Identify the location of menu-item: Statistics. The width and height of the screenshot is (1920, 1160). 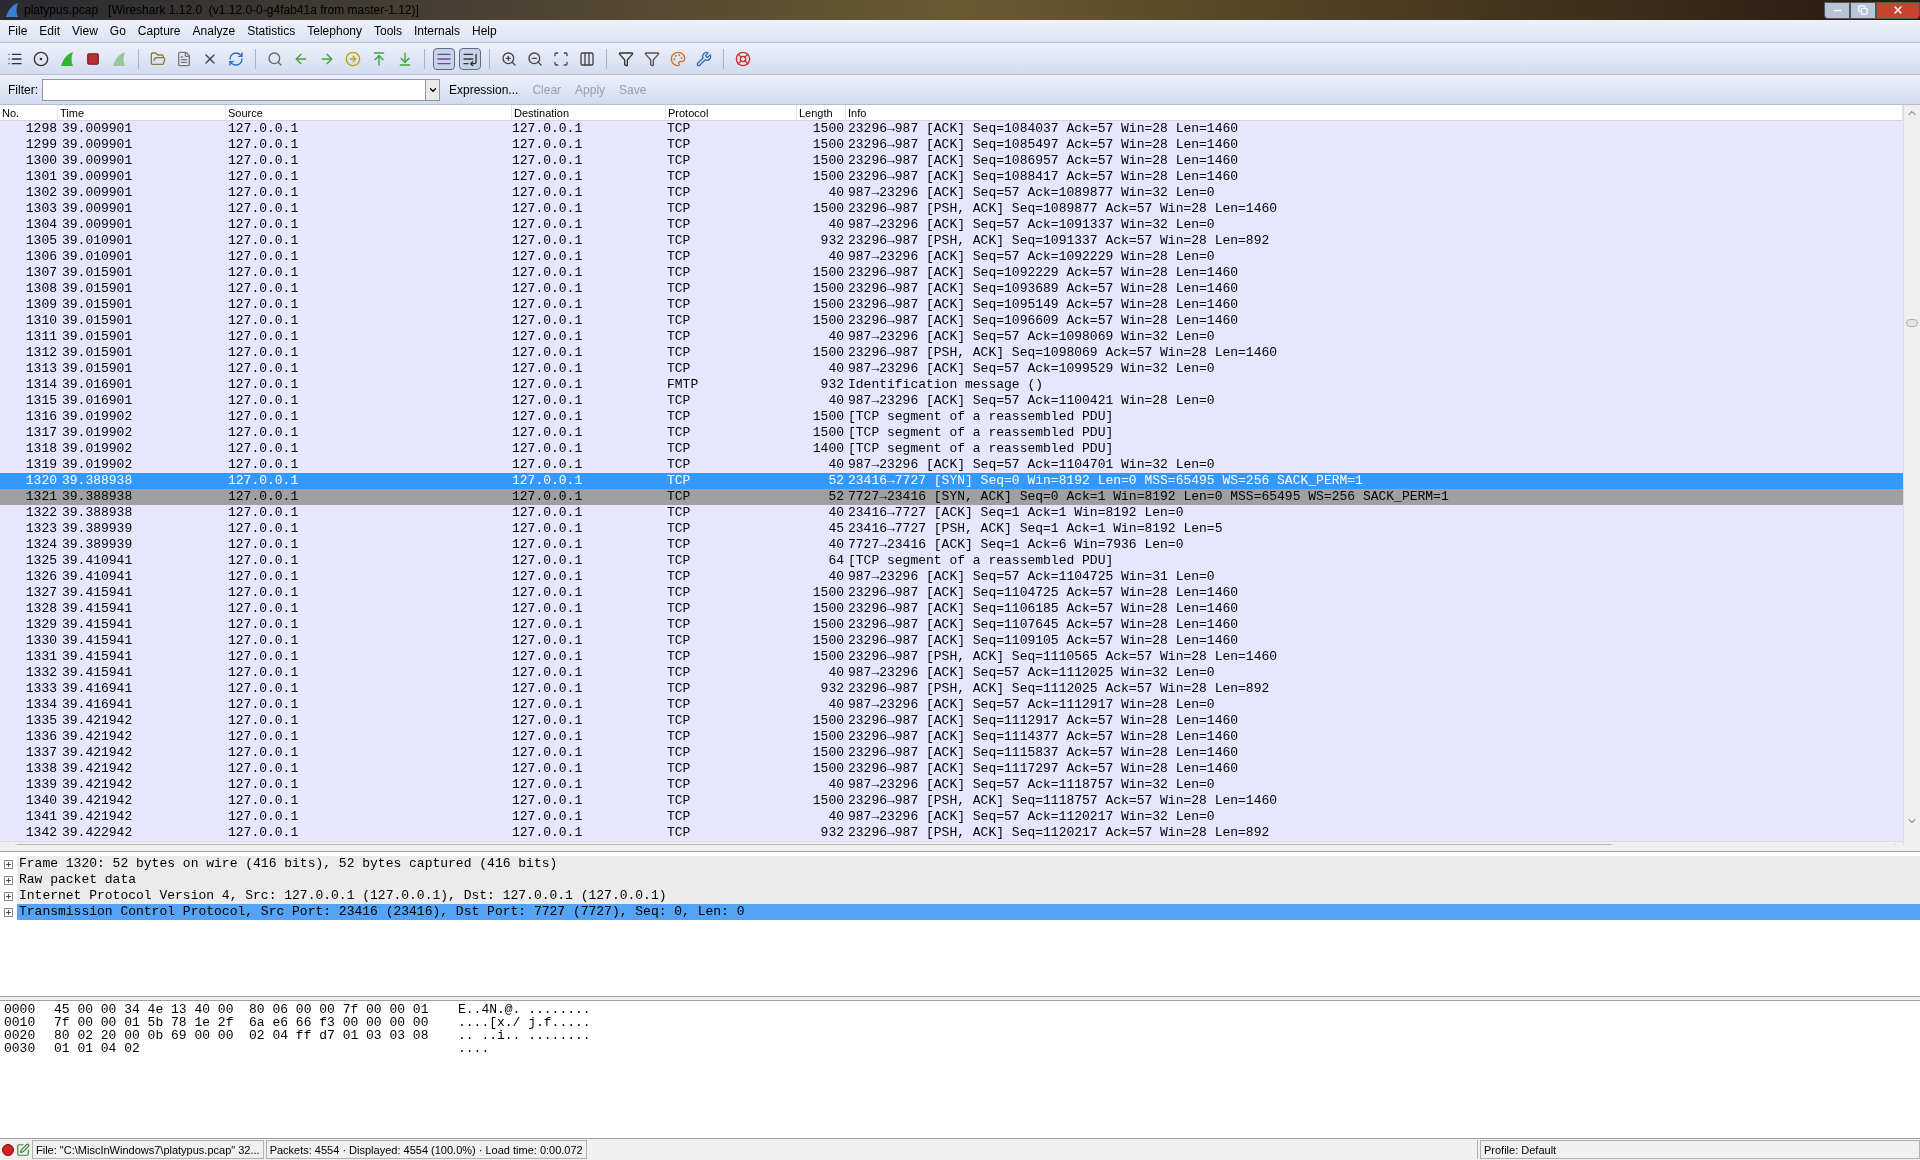
(271, 31).